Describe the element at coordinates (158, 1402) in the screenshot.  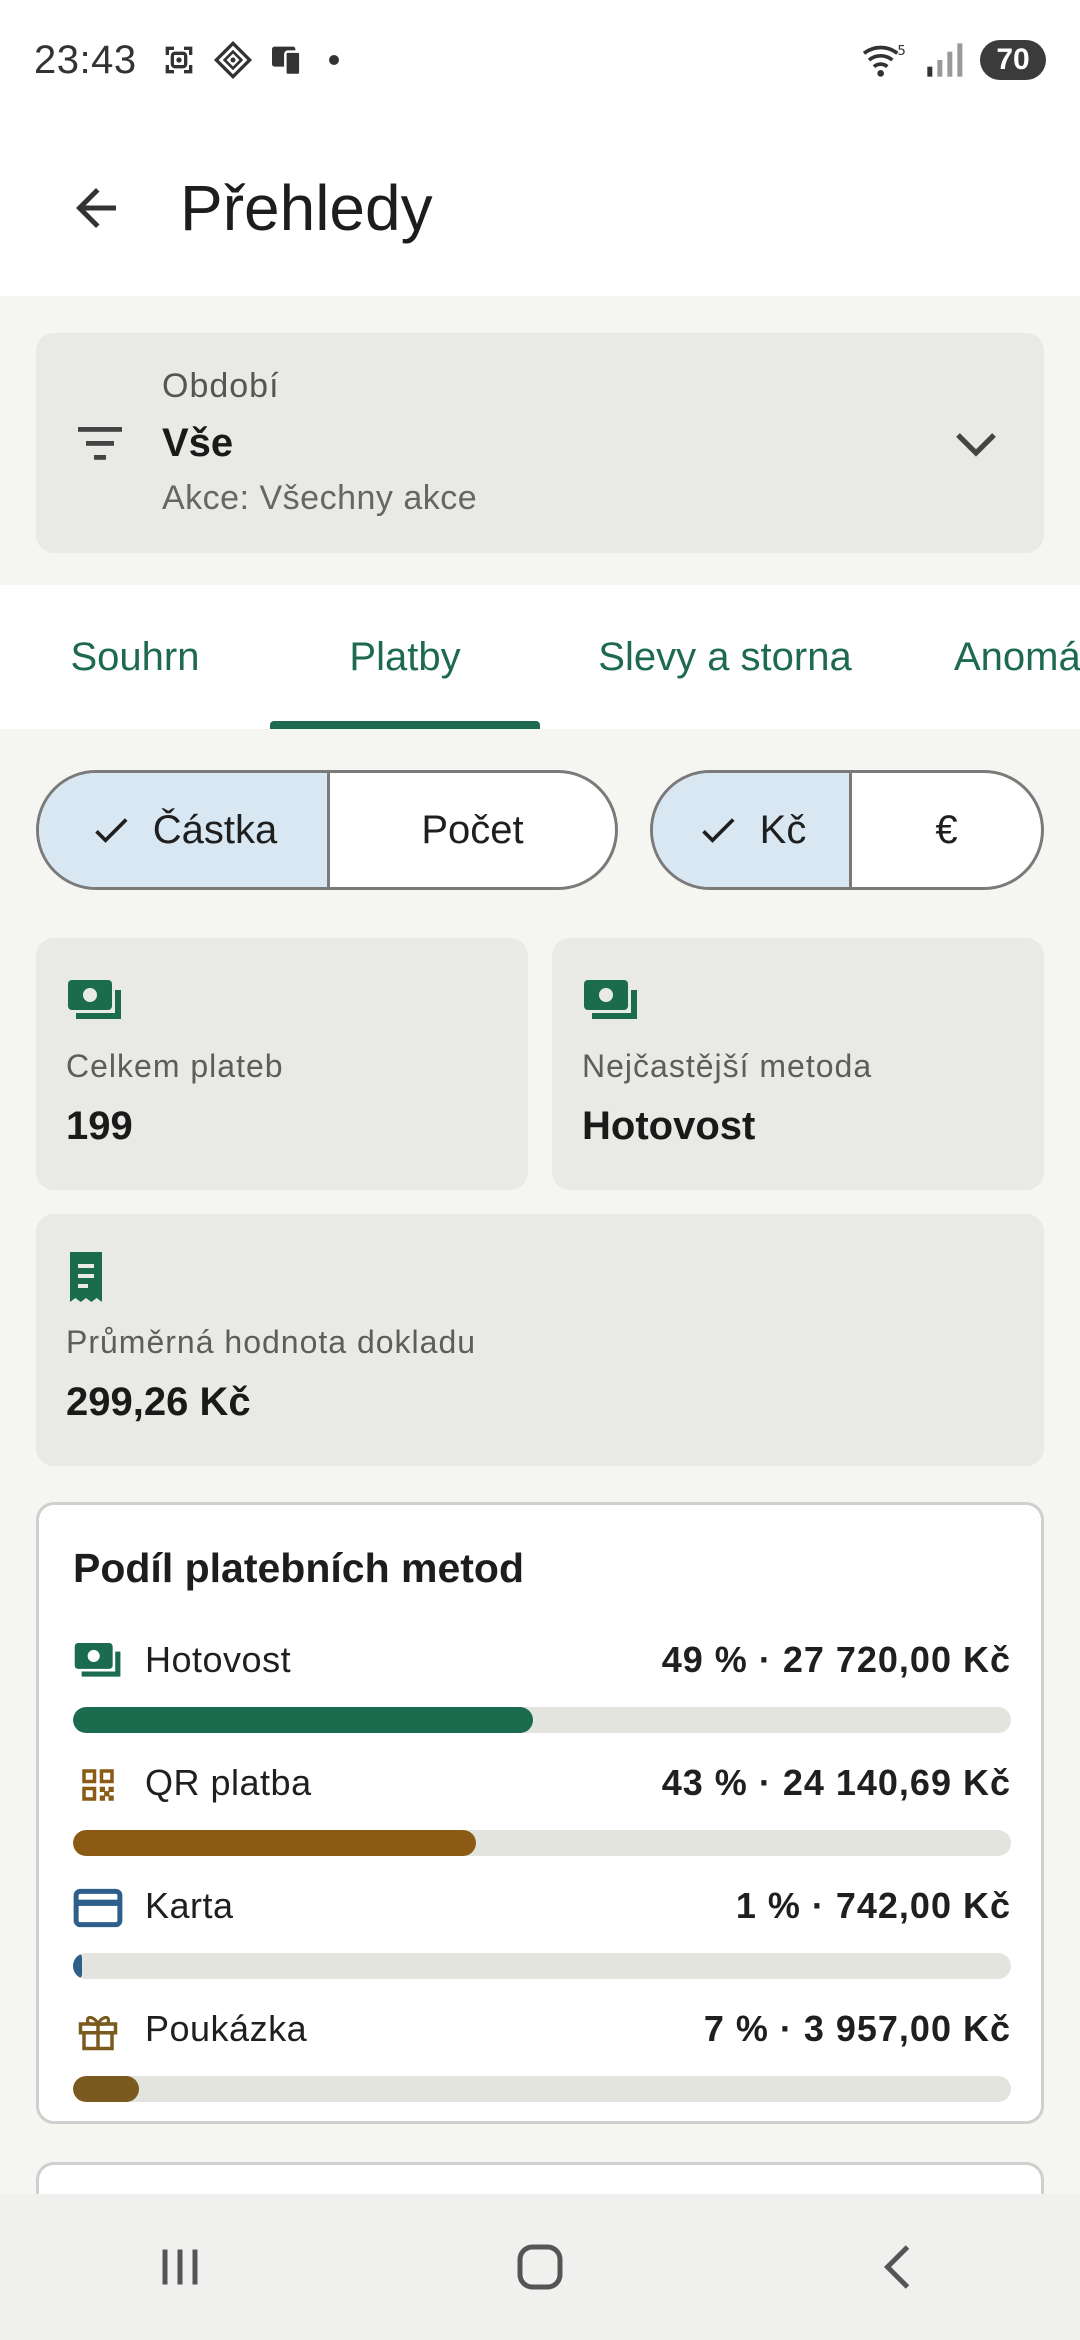
I see `average-receipt-value: 299,26 Kč` at that location.